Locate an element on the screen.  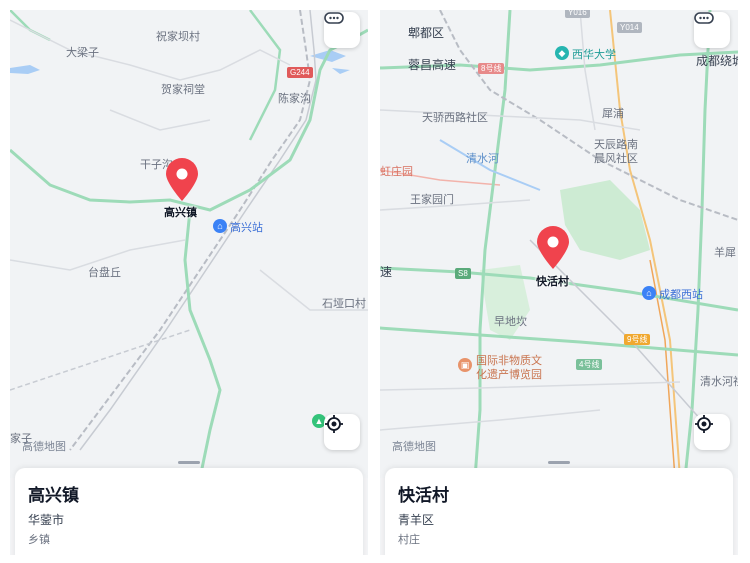
museum-icon: ▣ is located at coordinates (465, 365).